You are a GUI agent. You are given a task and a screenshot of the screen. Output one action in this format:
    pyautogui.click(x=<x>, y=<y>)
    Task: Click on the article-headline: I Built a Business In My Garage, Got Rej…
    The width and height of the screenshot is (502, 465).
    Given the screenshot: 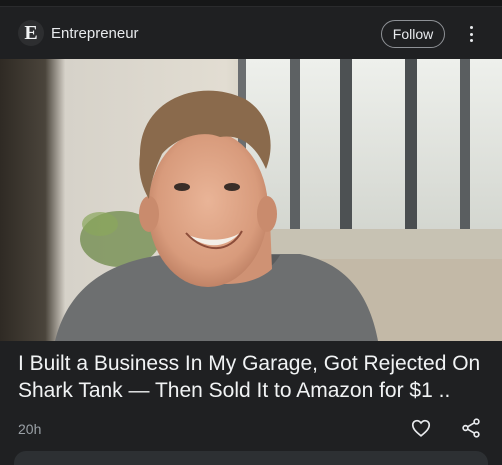 What is the action you would take?
    pyautogui.click(x=253, y=377)
    